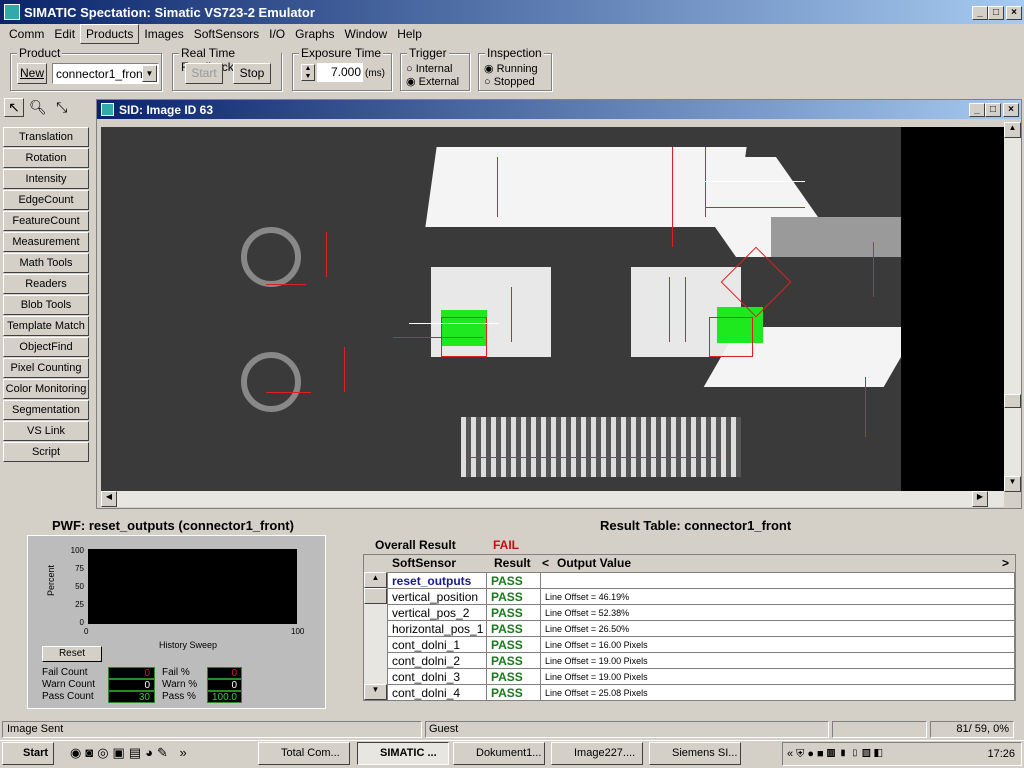 The image size is (1024, 768). I want to click on trigger-group: Trigger ○ Internal ◉ External, so click(435, 68).